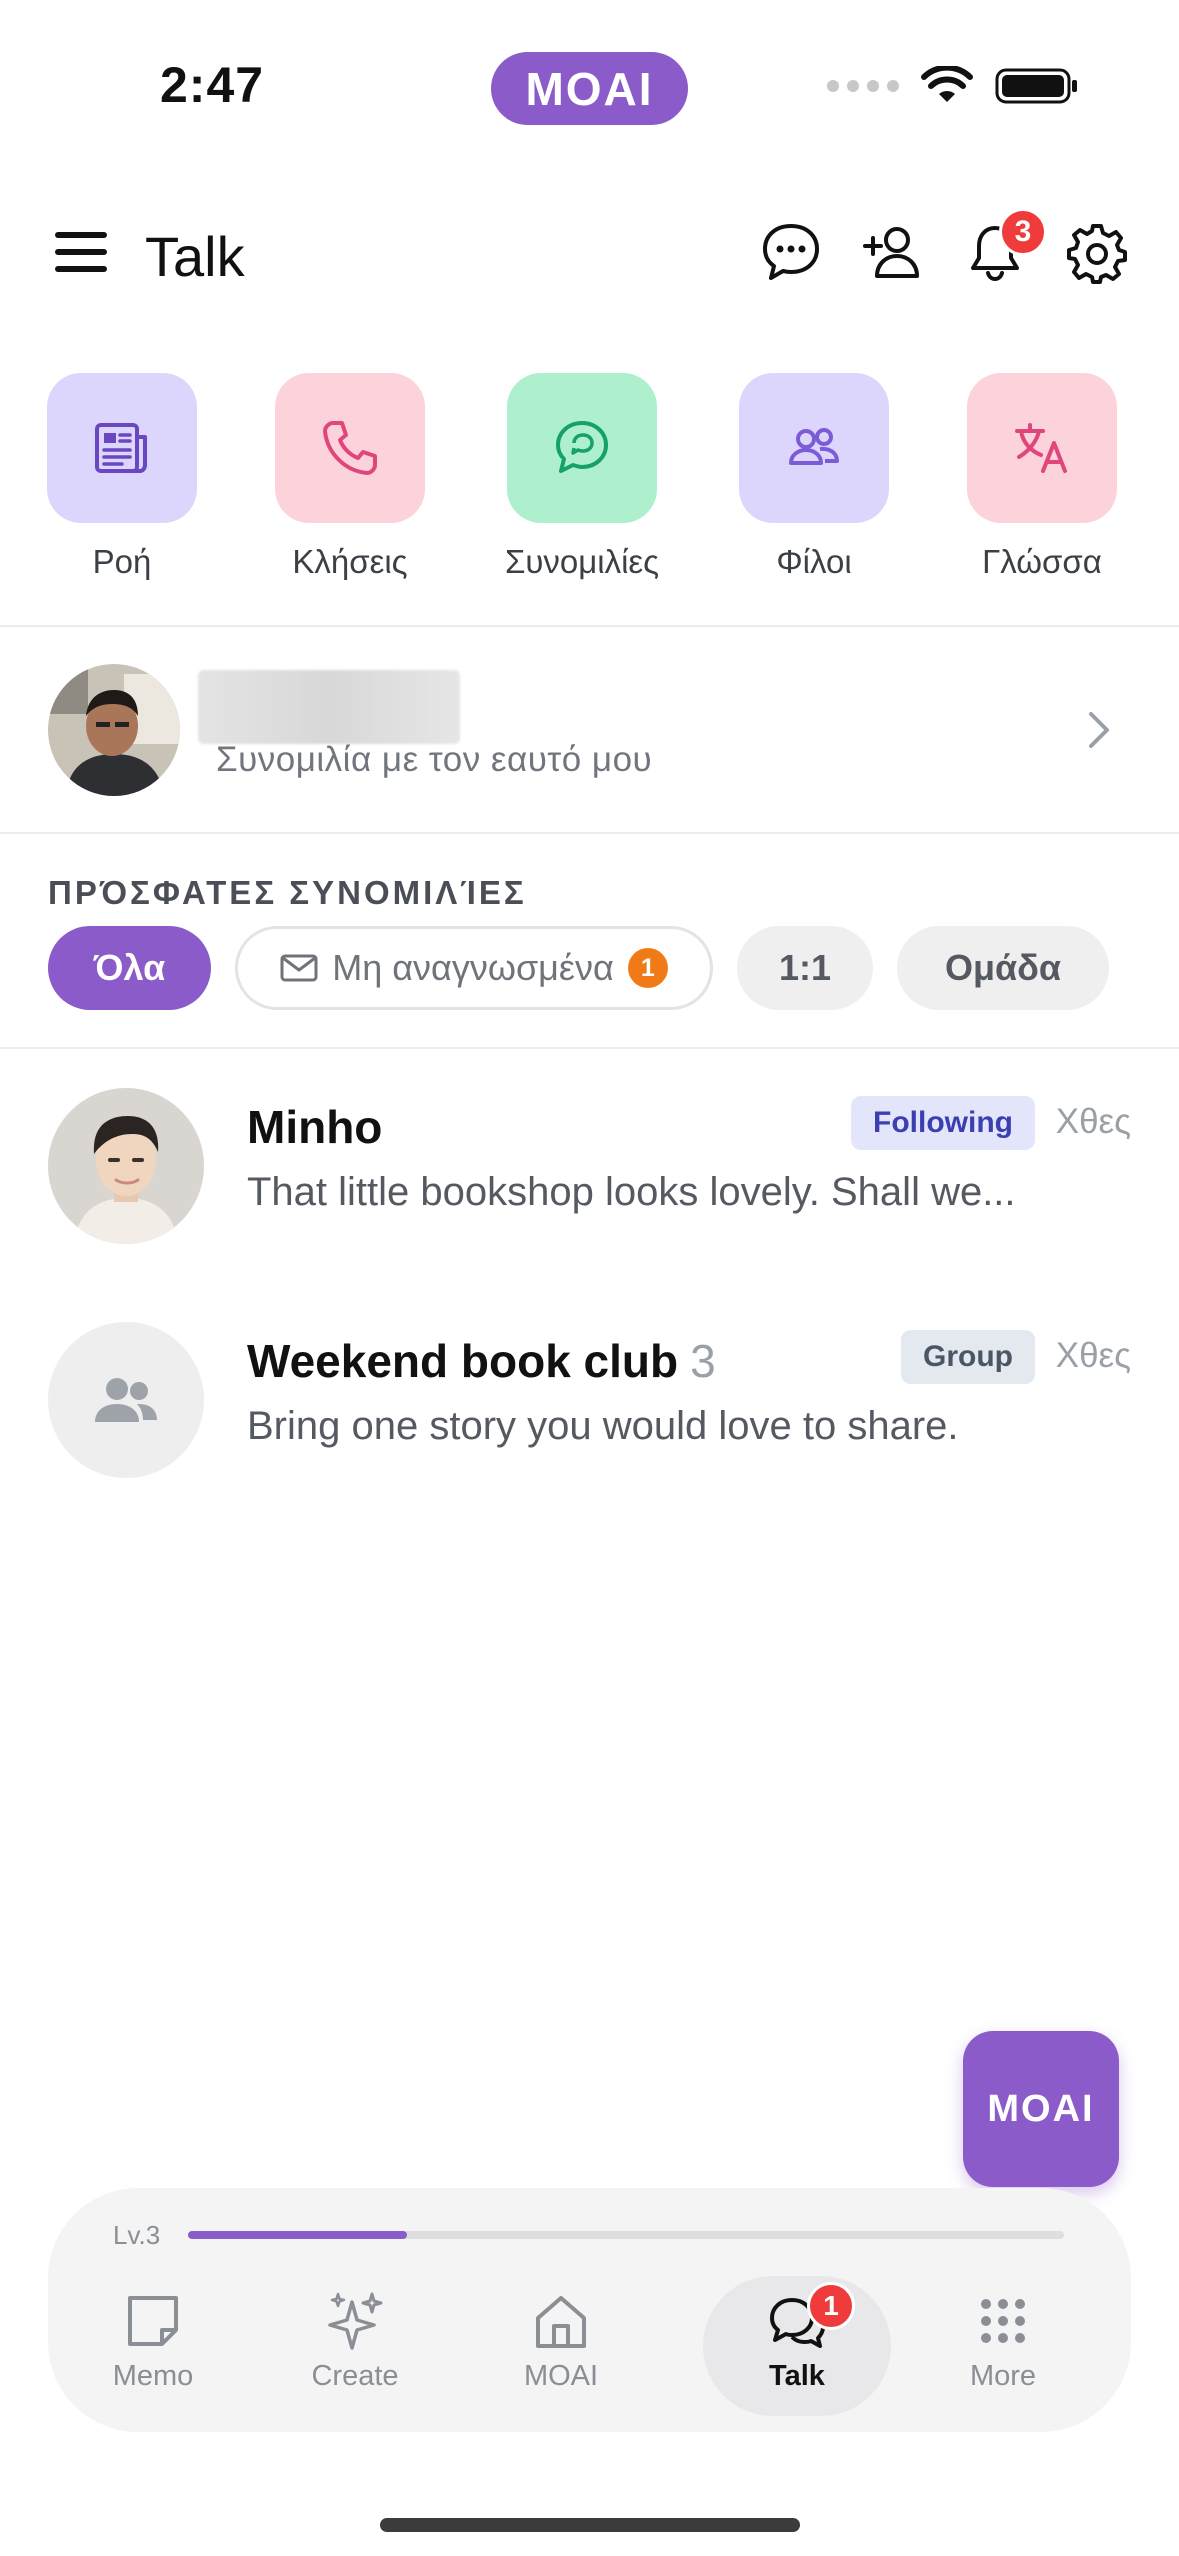  What do you see at coordinates (797, 2376) in the screenshot?
I see `tab-label: Talk` at bounding box center [797, 2376].